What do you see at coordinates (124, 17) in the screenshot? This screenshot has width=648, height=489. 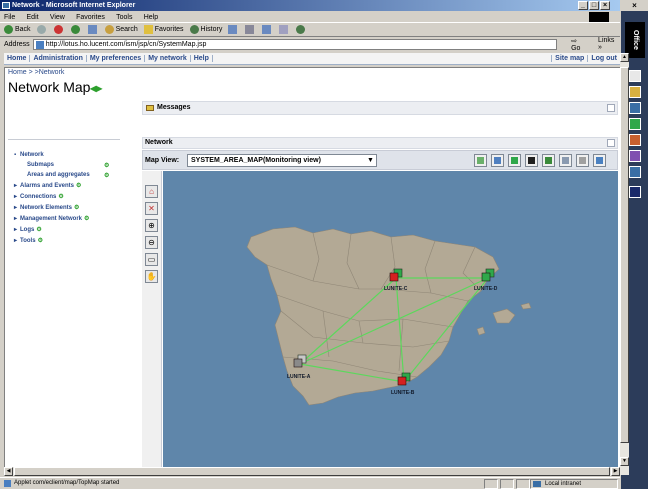 I see `menu-tools: Tools` at bounding box center [124, 17].